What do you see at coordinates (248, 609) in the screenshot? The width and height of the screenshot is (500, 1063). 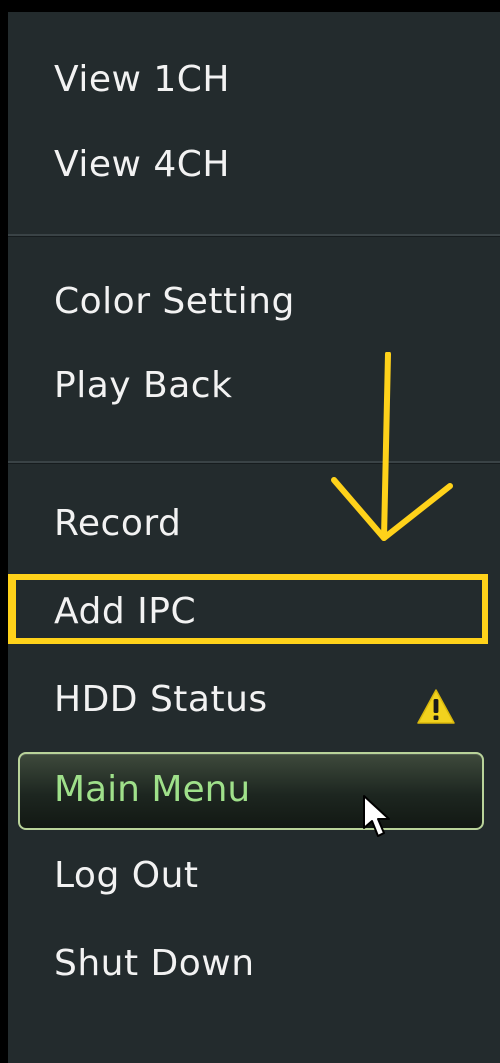 I see `add-ipc-highlight-box` at bounding box center [248, 609].